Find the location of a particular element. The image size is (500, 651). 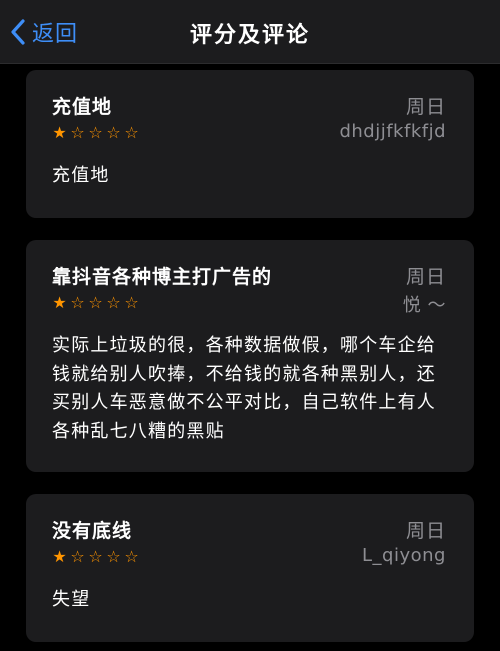

page-title: 评分及评论 is located at coordinates (249, 35).